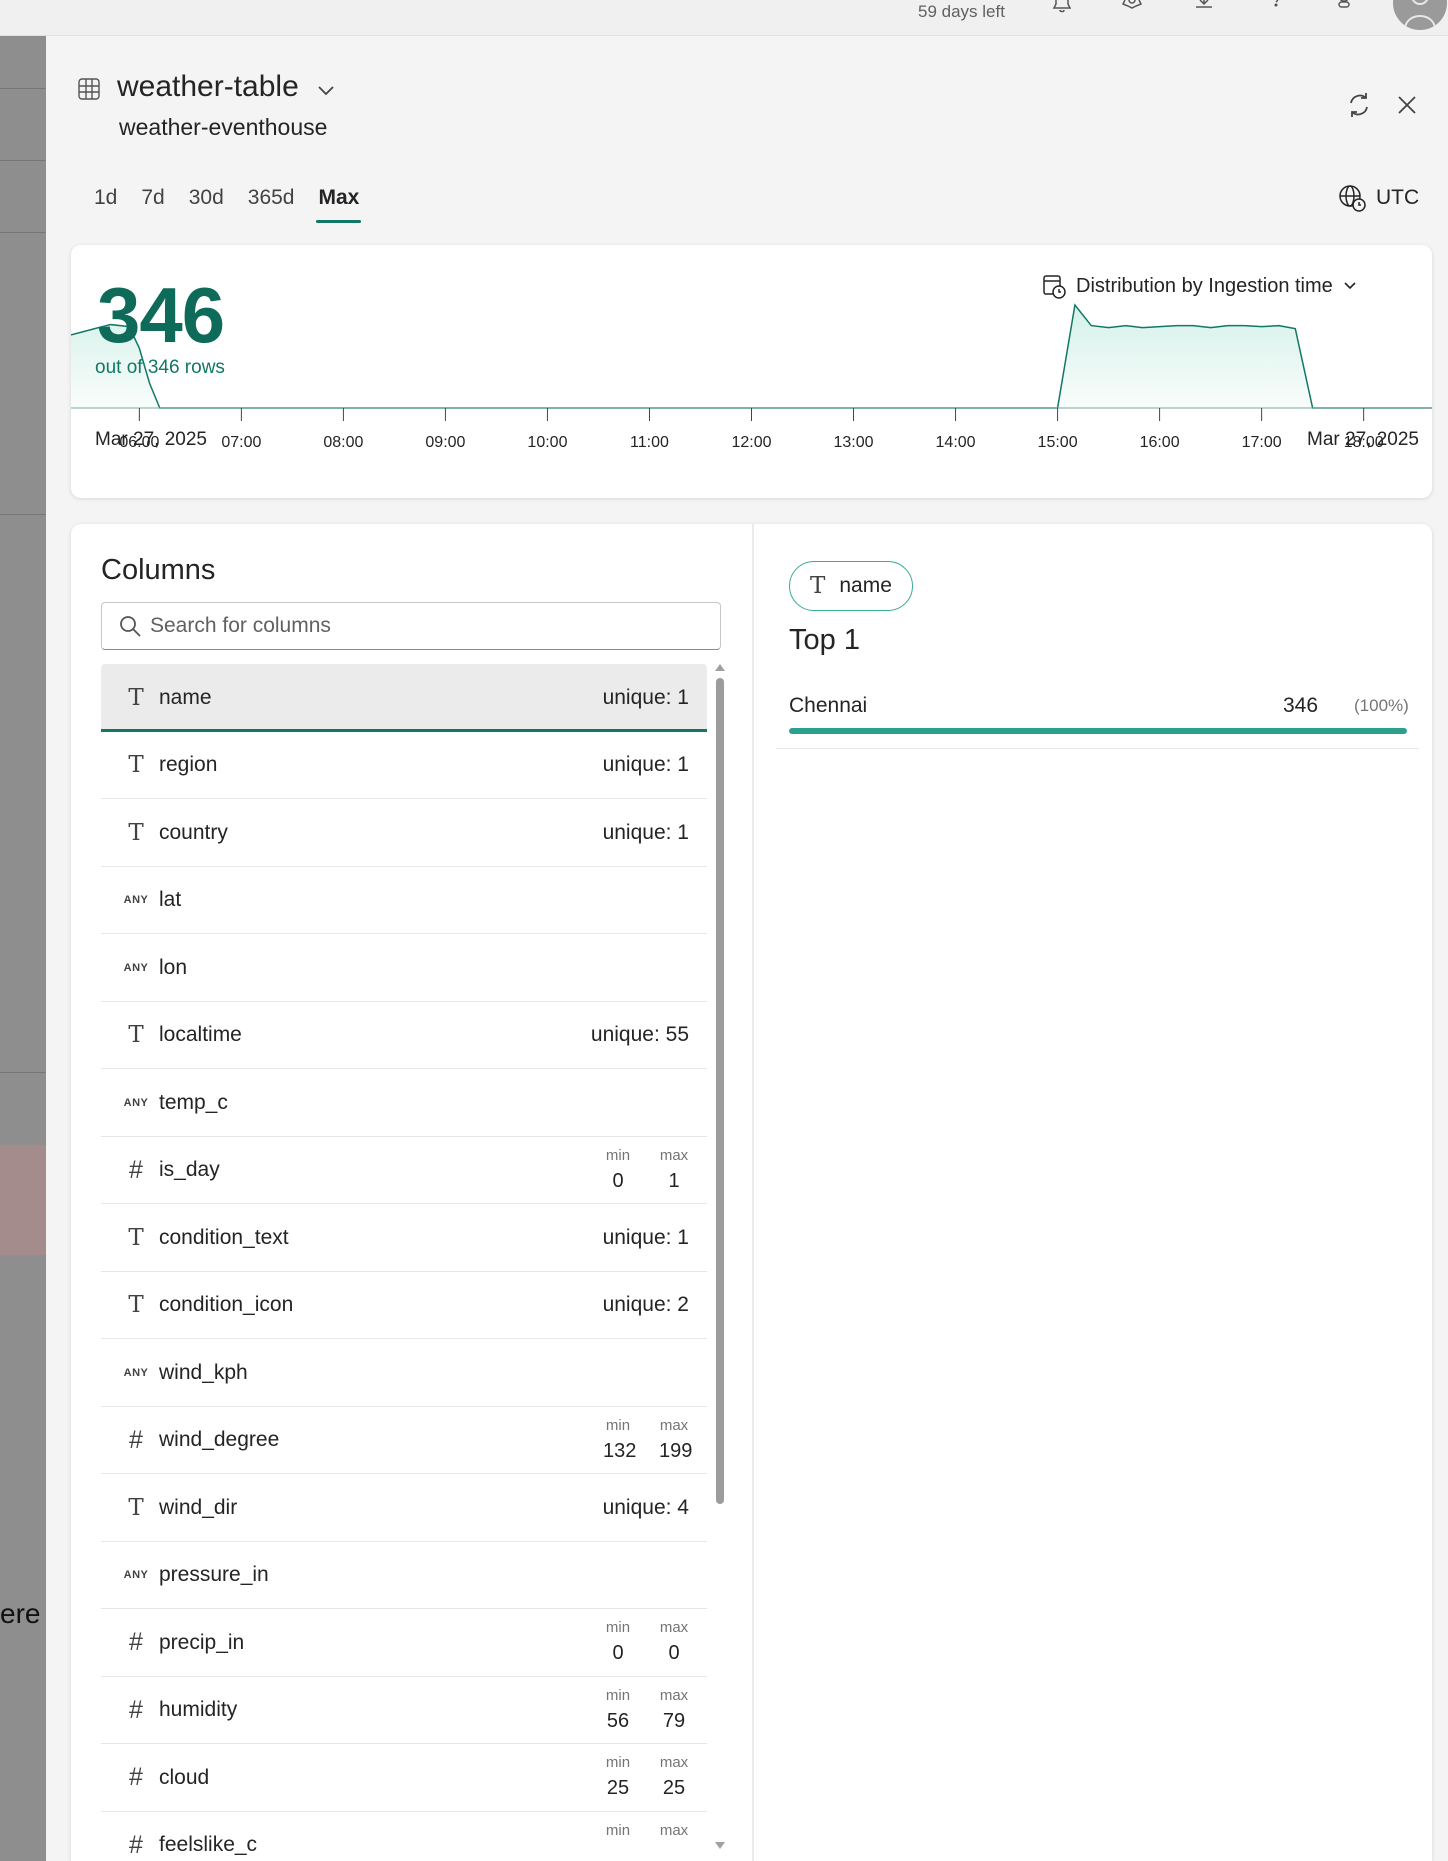 The height and width of the screenshot is (1861, 1448). Describe the element at coordinates (404, 1778) in the screenshot. I see `column-row-cloud: # cloud min 25 max 25` at that location.